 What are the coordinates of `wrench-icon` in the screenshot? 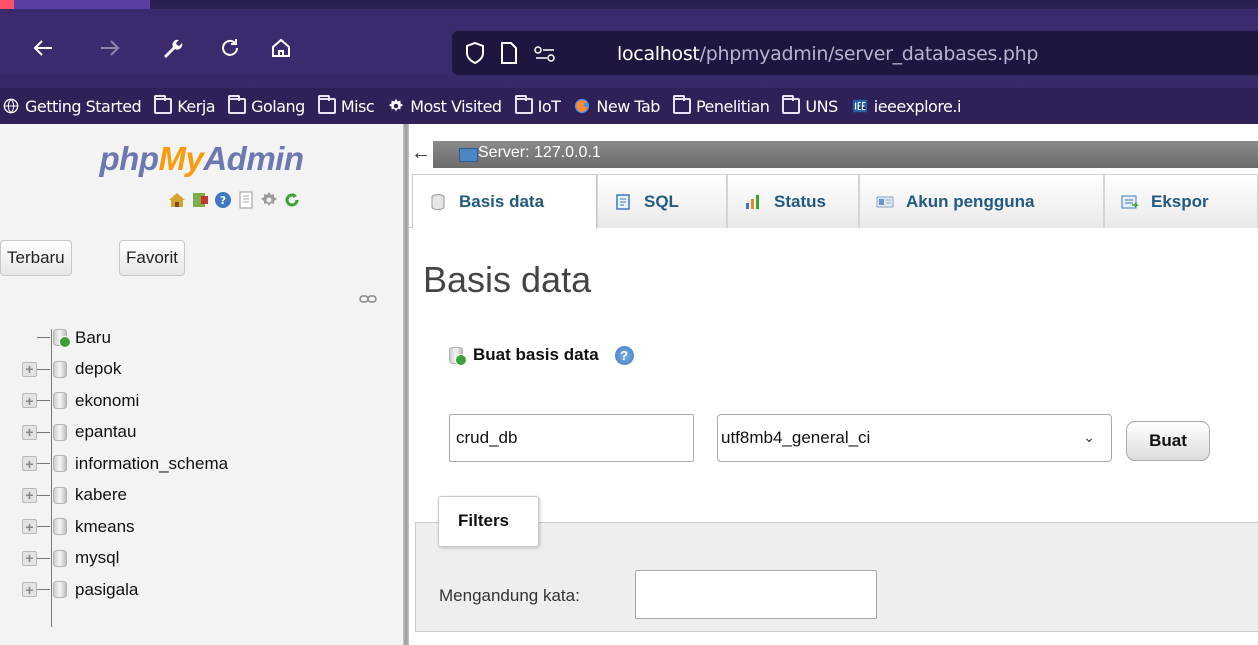 It's located at (173, 48).